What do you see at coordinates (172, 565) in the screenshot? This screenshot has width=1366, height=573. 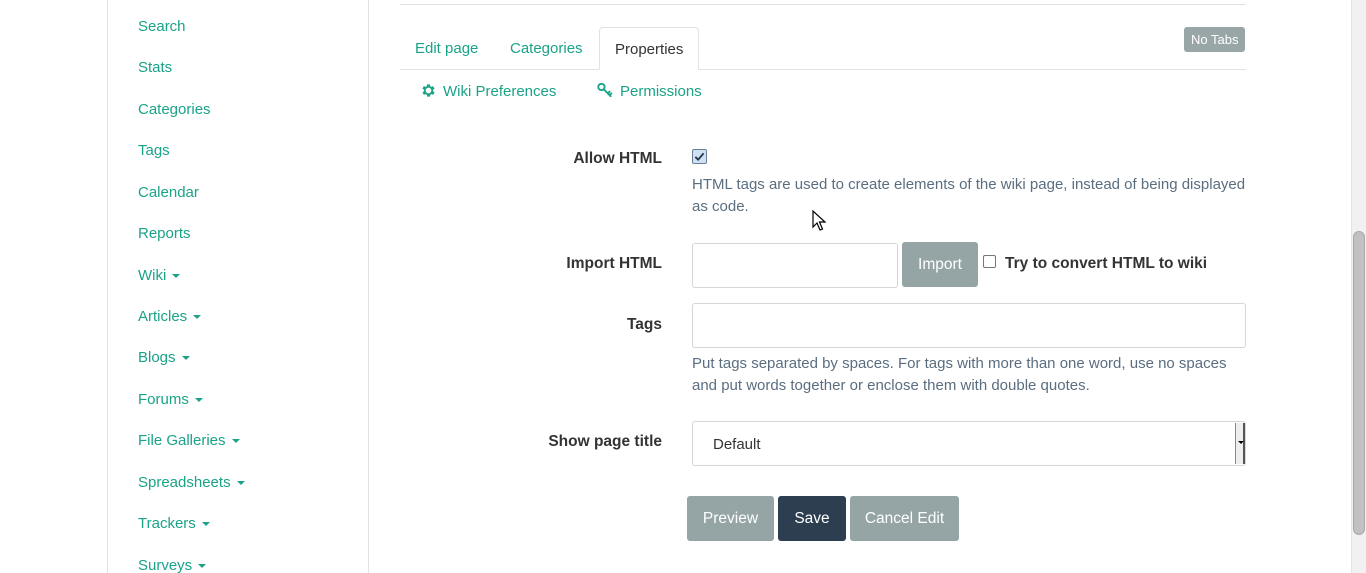 I see `sidebar-item-surveys: Surveys` at bounding box center [172, 565].